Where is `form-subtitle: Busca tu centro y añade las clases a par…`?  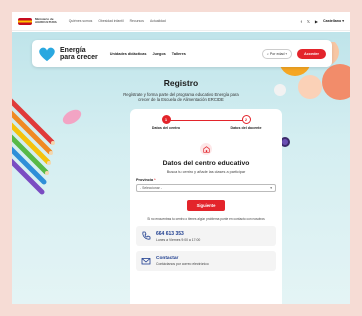
form-subtitle: Busca tu centro y añade las clases a par… is located at coordinates (206, 172).